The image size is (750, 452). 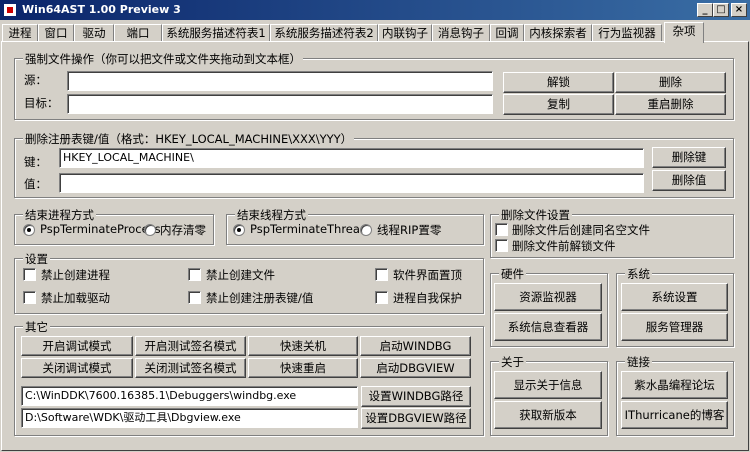 What do you see at coordinates (100, 229) in the screenshot?
I see `pspterminateprocess-label: PspTerminateProcess` at bounding box center [100, 229].